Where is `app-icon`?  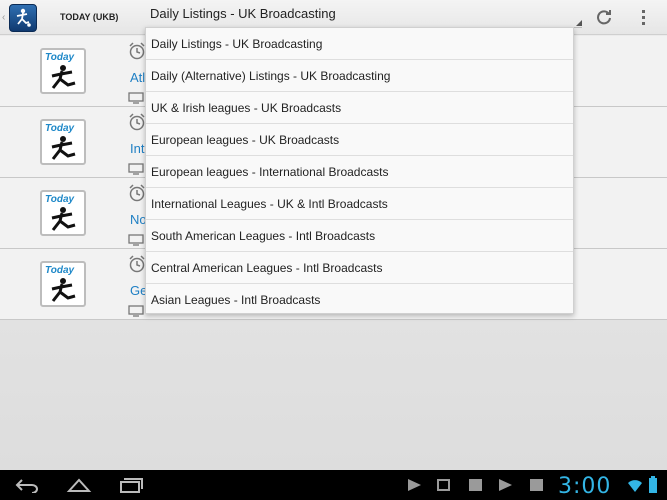
app-icon is located at coordinates (23, 18).